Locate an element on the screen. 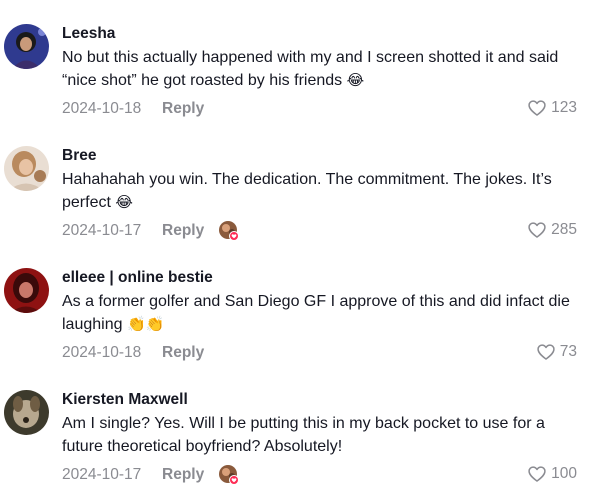 This screenshot has width=594, height=496. like-count: 123 is located at coordinates (564, 107).